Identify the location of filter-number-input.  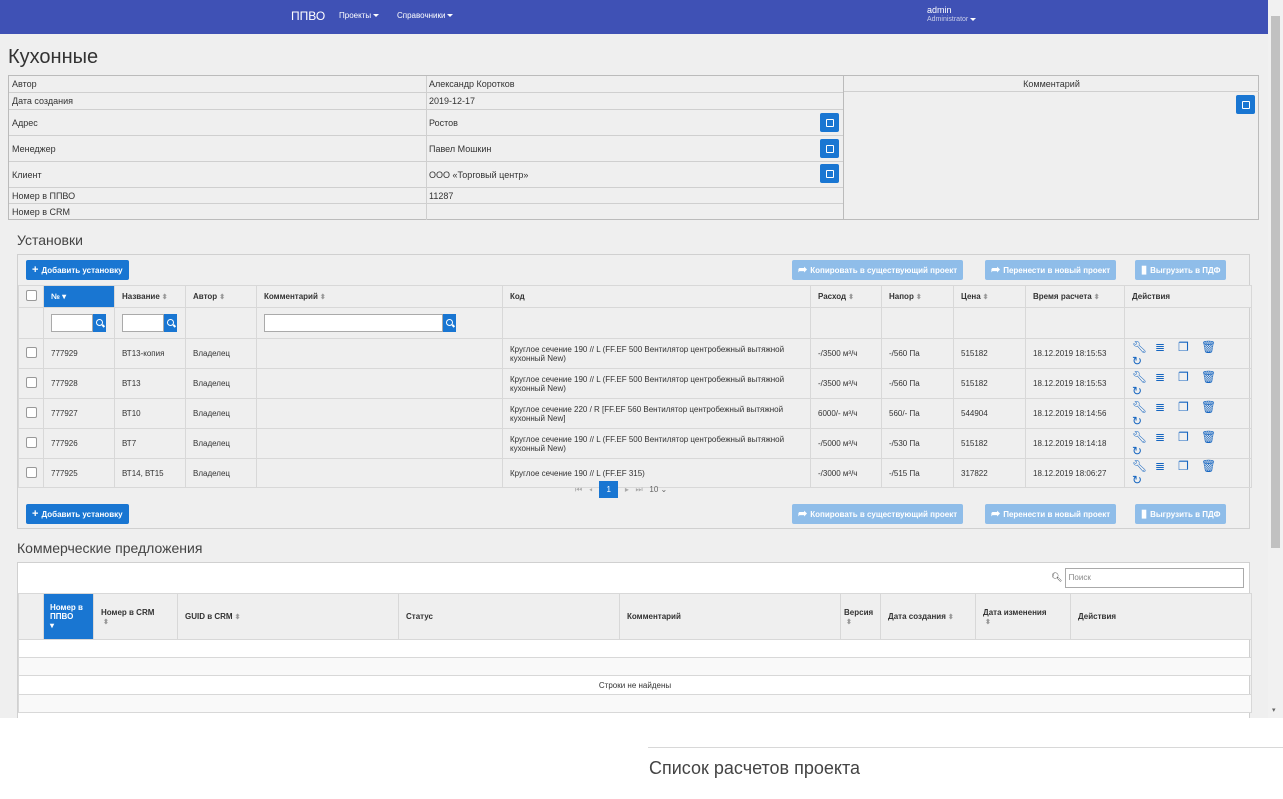
(72, 323).